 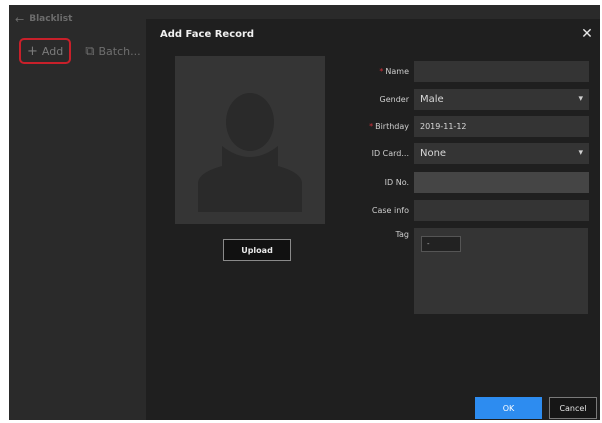 I want to click on idcard-value: None, so click(x=433, y=153).